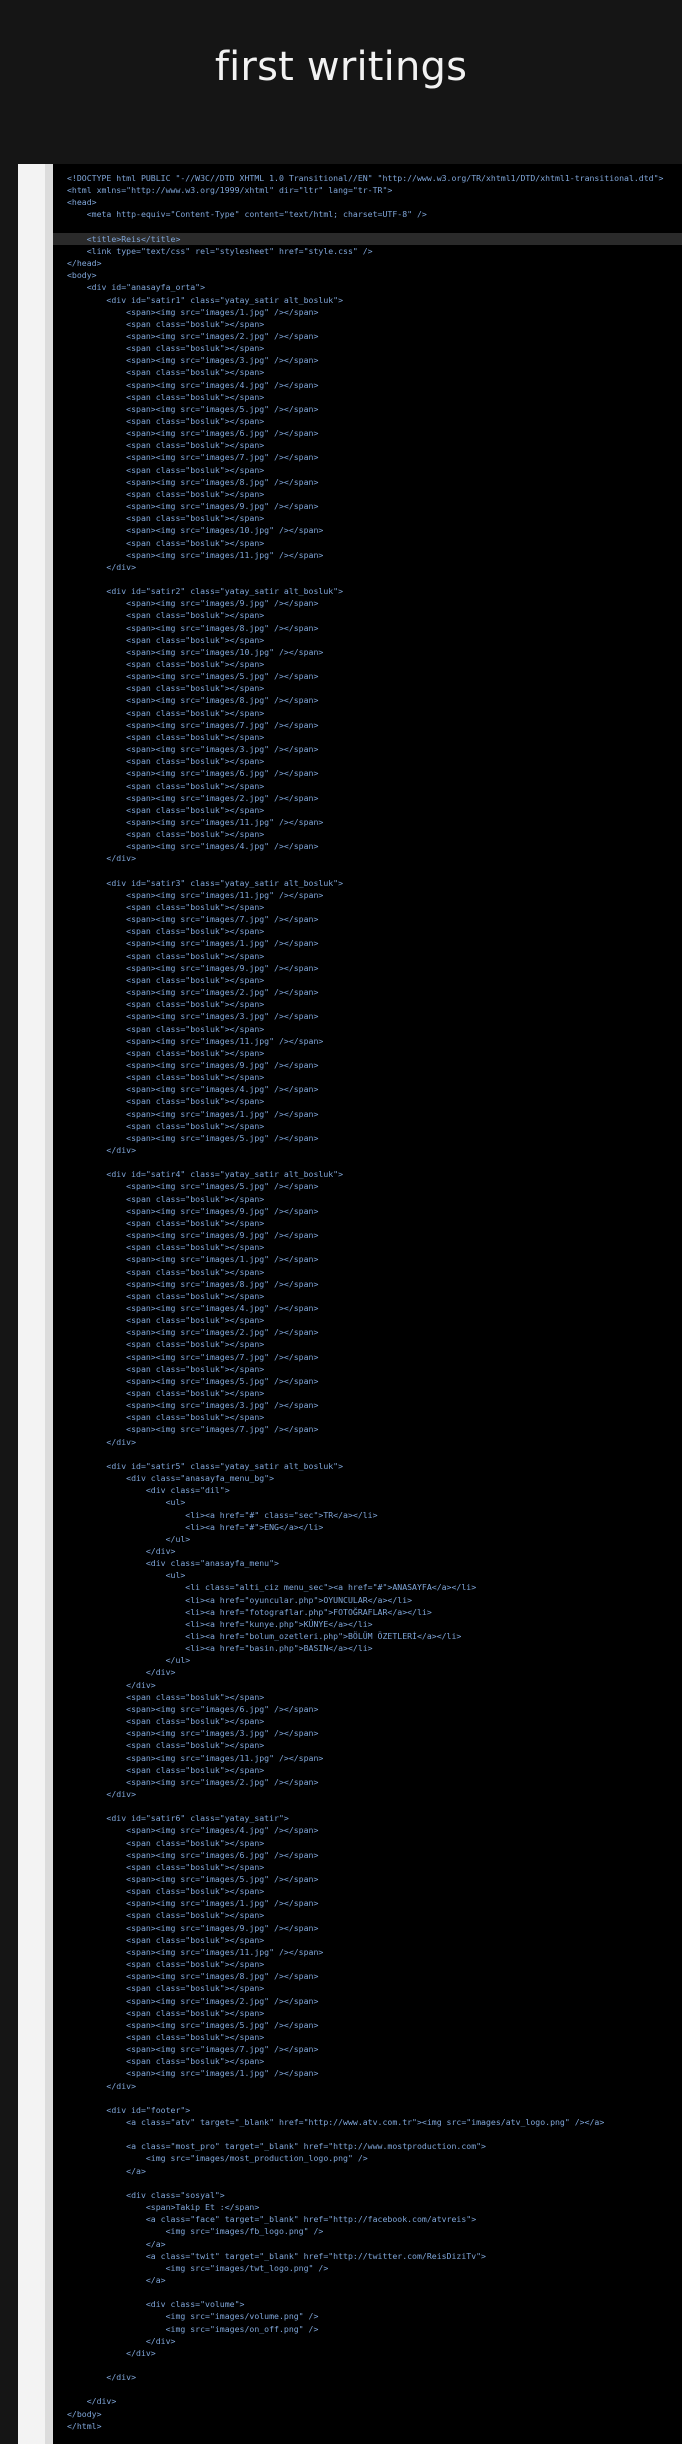 The image size is (682, 2444). Describe the element at coordinates (367, 202) in the screenshot. I see `code-line: 3<head>` at that location.